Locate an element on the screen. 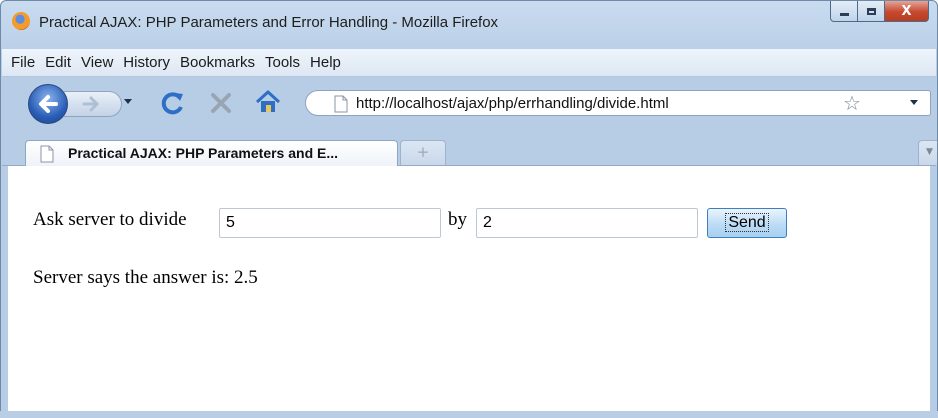  menu-edit: Edit is located at coordinates (59, 62).